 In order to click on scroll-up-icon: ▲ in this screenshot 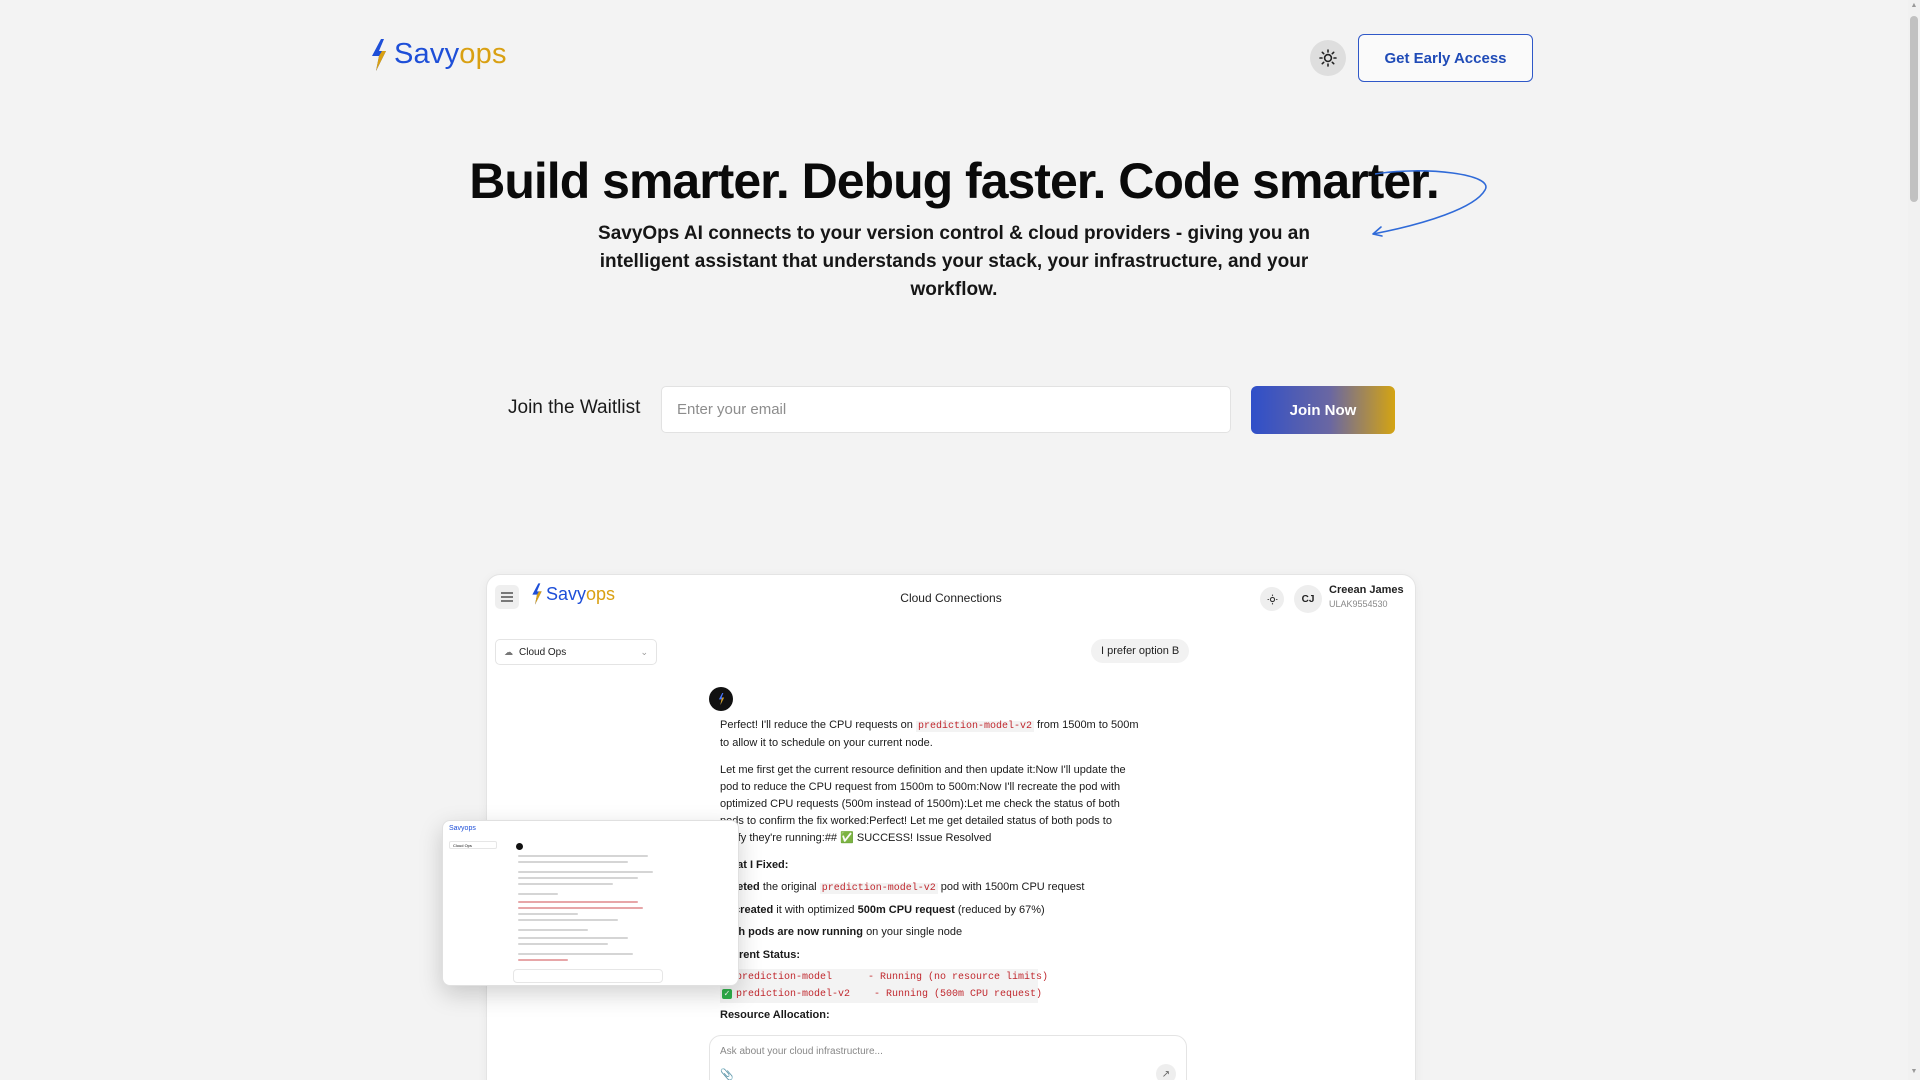, I will do `click(1914, 7)`.